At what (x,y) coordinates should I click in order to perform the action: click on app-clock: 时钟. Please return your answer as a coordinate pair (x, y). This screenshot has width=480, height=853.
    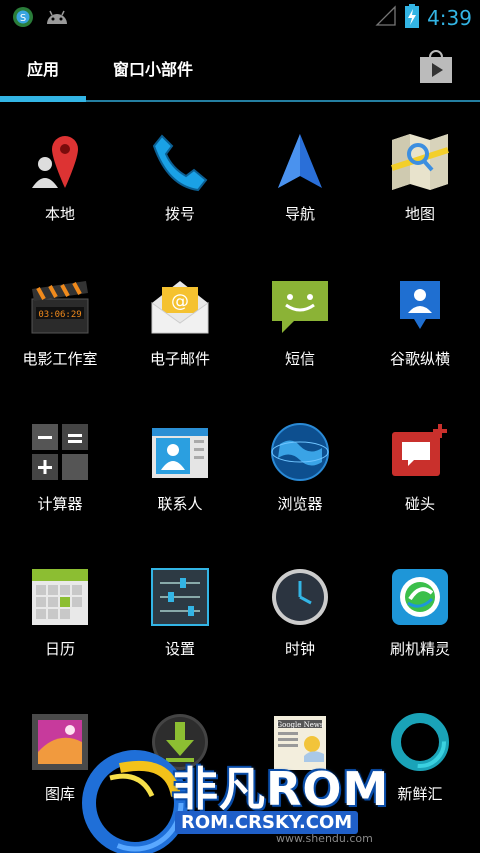
    Looking at the image, I should click on (300, 611).